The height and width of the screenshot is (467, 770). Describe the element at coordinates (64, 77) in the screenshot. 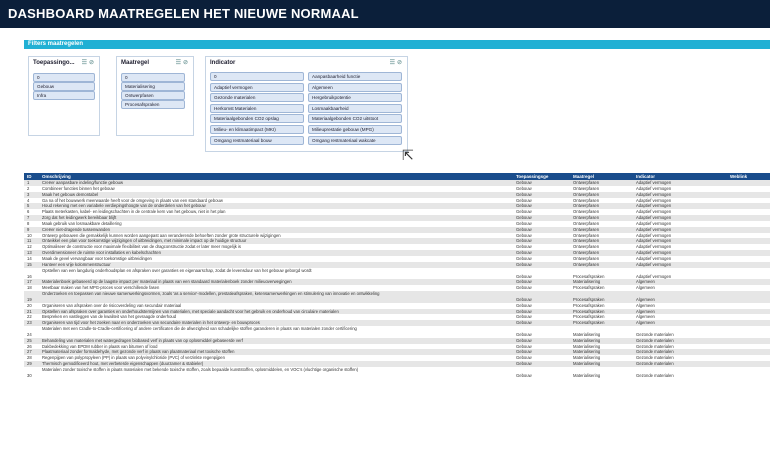

I see `slicer-toepassing-option: 0` at that location.